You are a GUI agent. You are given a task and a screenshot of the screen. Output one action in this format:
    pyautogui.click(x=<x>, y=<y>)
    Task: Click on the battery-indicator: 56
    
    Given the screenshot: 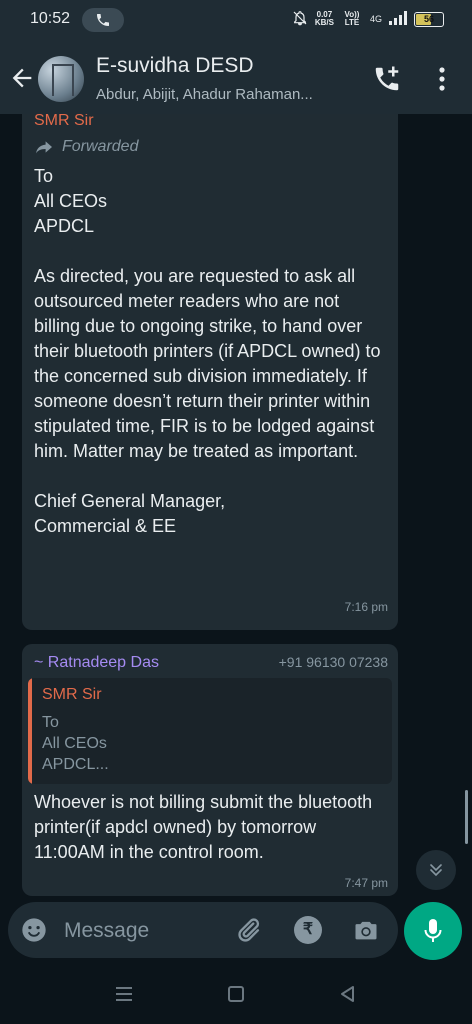 What is the action you would take?
    pyautogui.click(x=429, y=19)
    